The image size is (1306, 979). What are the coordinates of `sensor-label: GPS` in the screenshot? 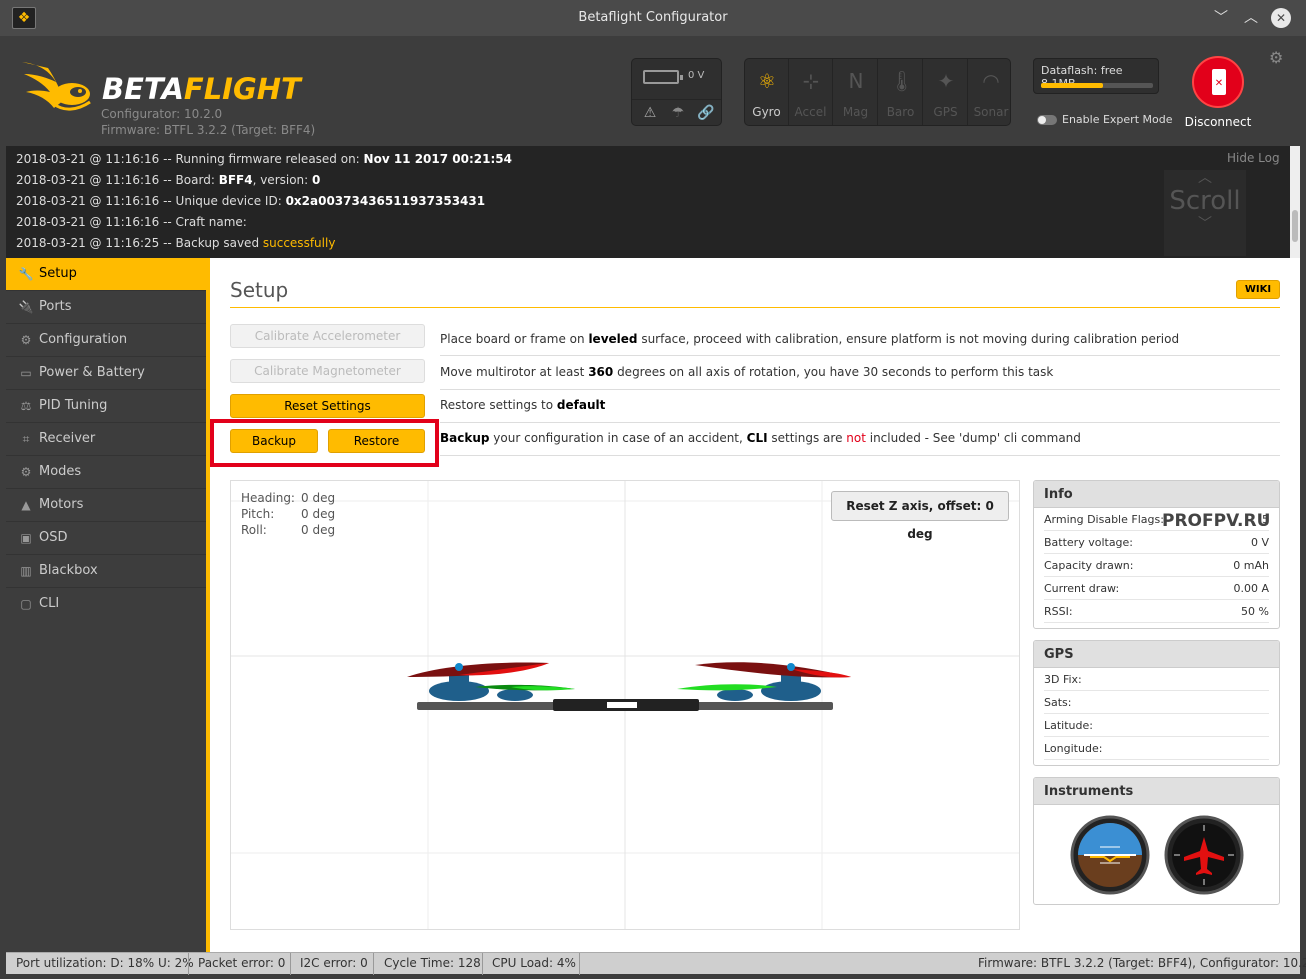 It's located at (945, 112).